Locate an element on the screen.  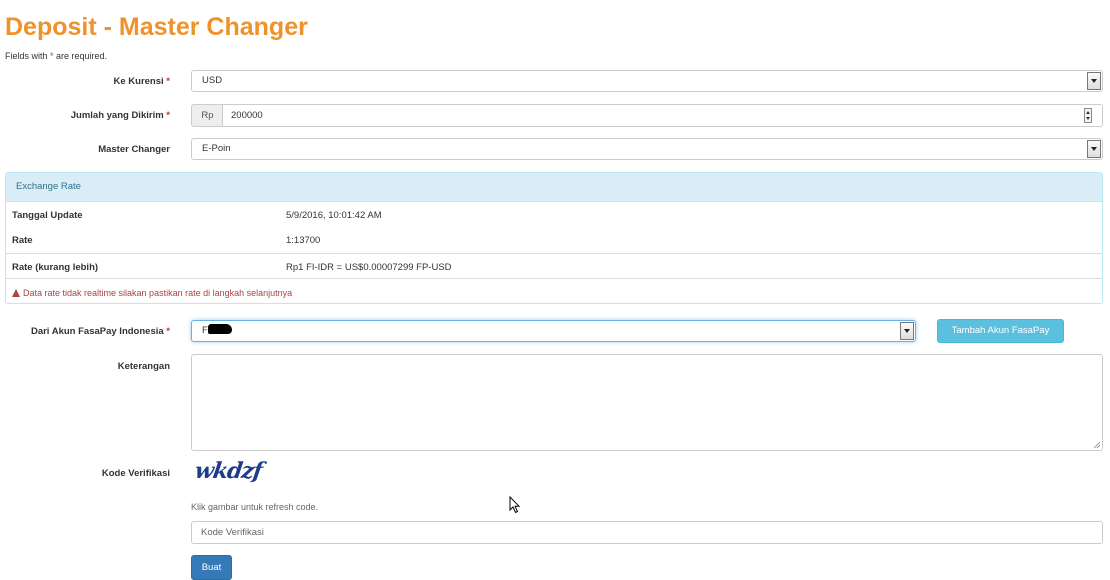
required-note-prefix: Fields with is located at coordinates (28, 56).